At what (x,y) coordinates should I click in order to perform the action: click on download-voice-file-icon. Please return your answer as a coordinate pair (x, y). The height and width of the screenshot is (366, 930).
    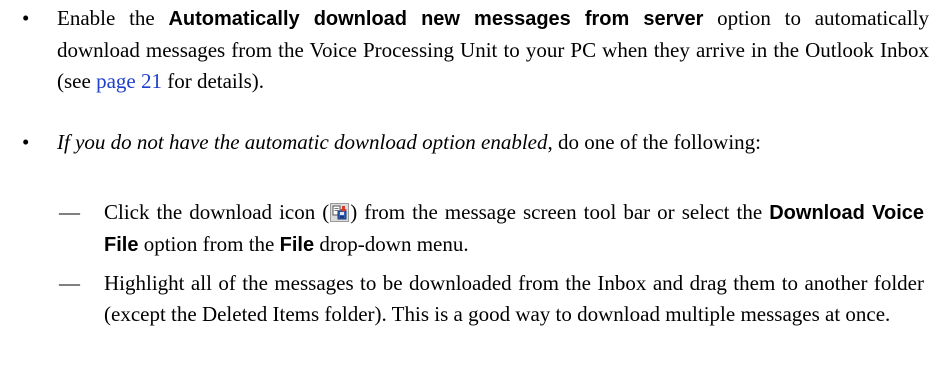
    Looking at the image, I should click on (340, 211).